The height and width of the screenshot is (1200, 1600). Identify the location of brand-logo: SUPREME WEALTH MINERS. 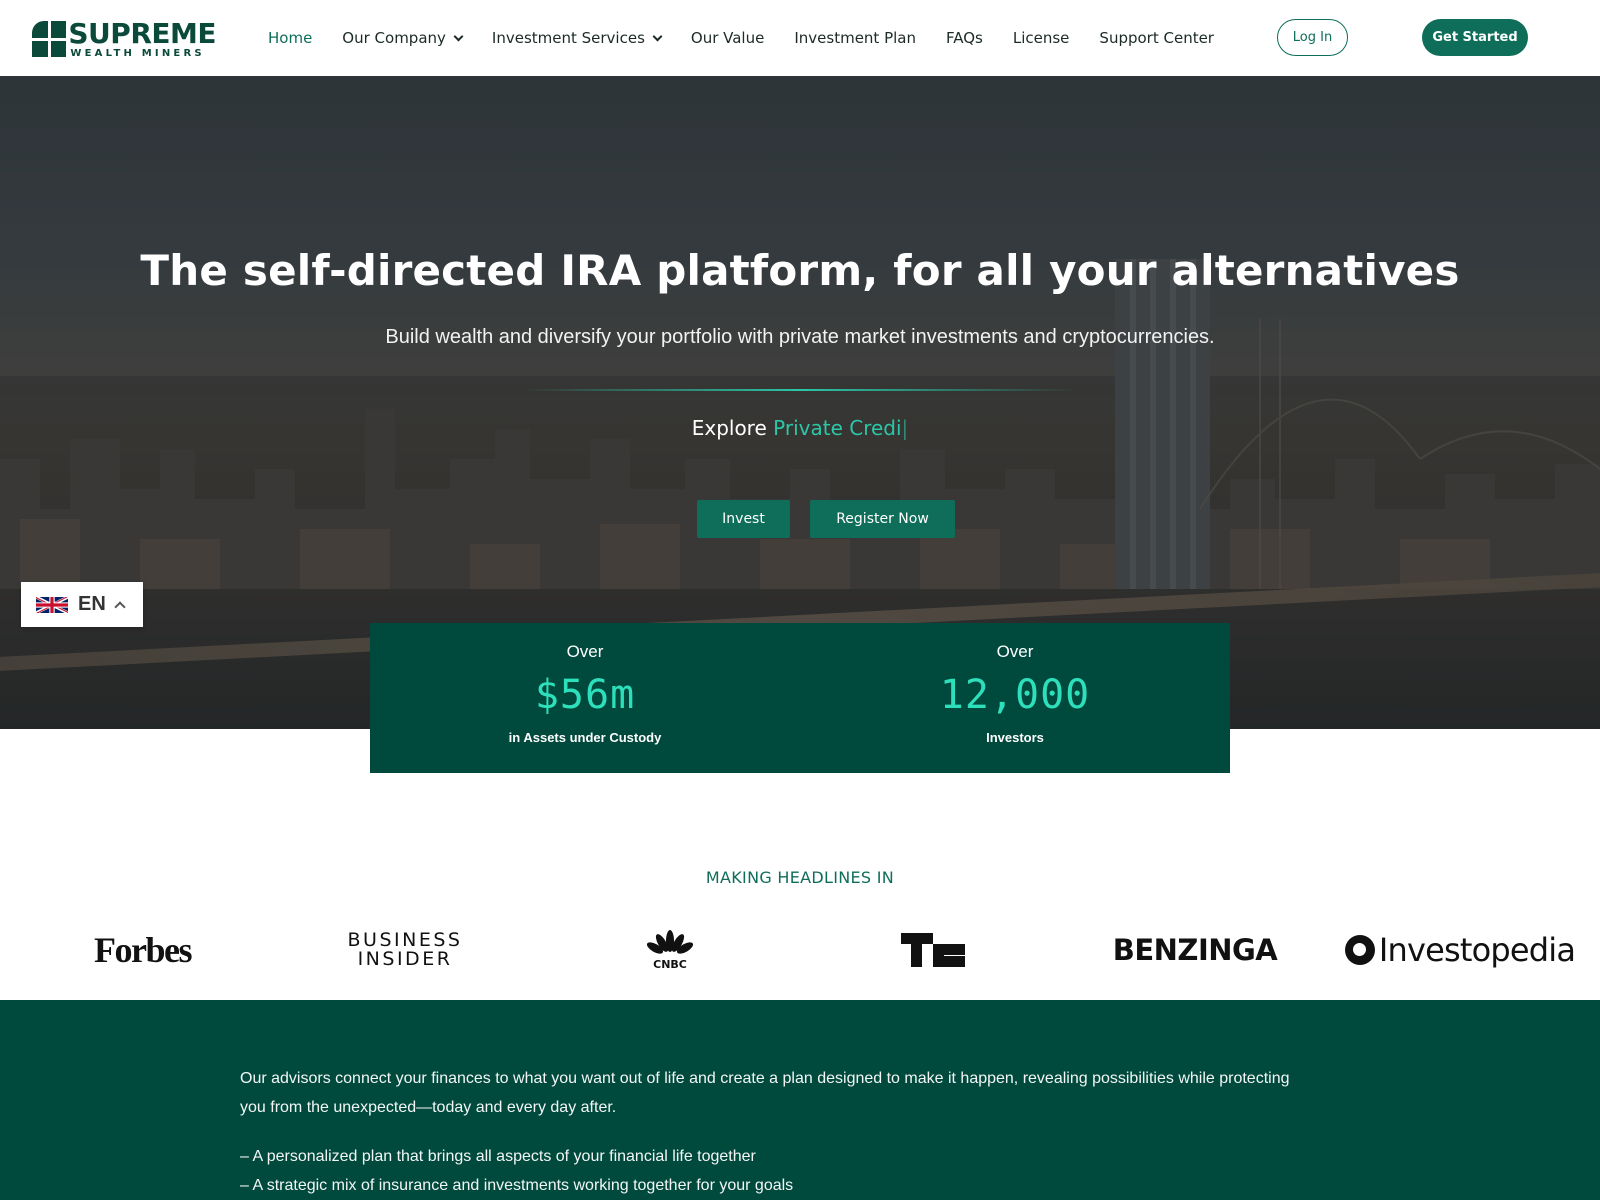
(124, 37).